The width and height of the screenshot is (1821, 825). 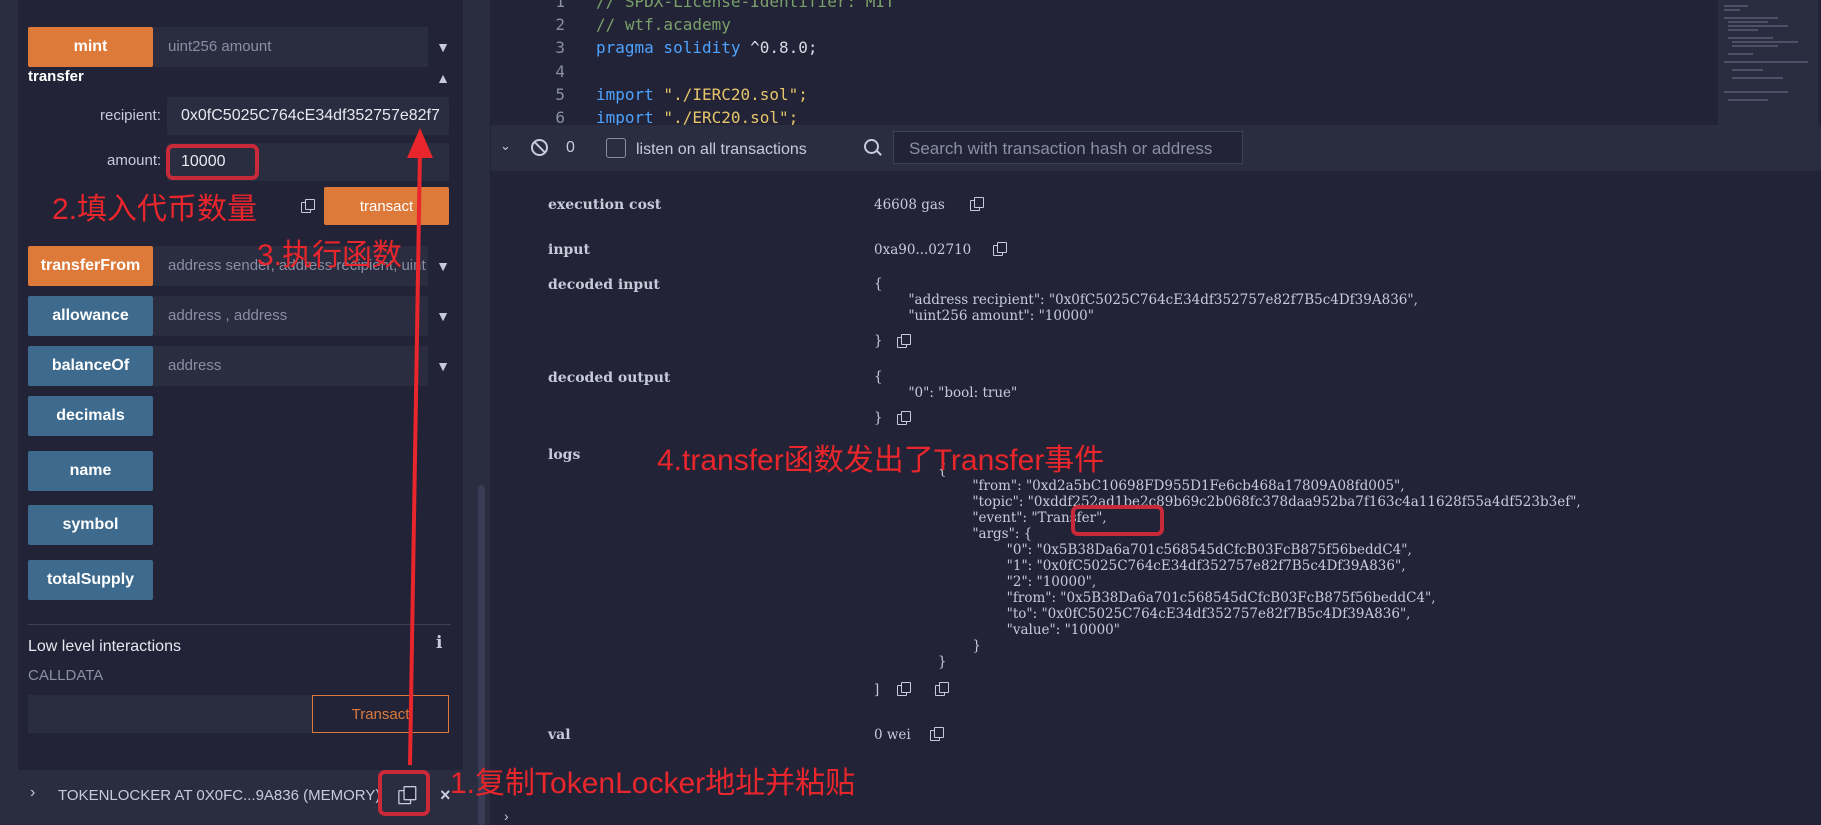 What do you see at coordinates (653, 783) in the screenshot?
I see `annotation-step1: 1.复制TokenLocker地址并粘贴` at bounding box center [653, 783].